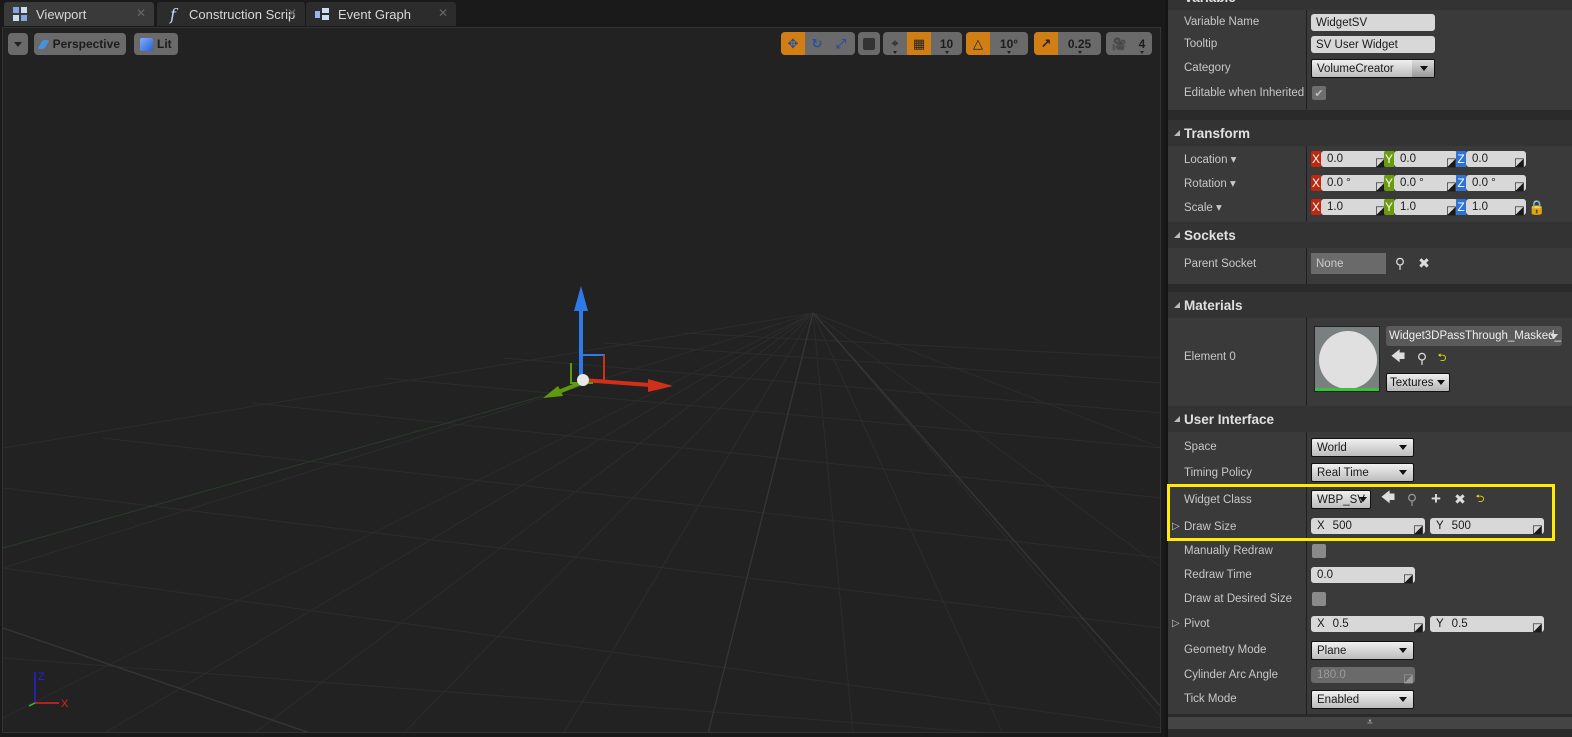 This screenshot has height=737, width=1572. What do you see at coordinates (1362, 447) in the screenshot?
I see `space-combo: World` at bounding box center [1362, 447].